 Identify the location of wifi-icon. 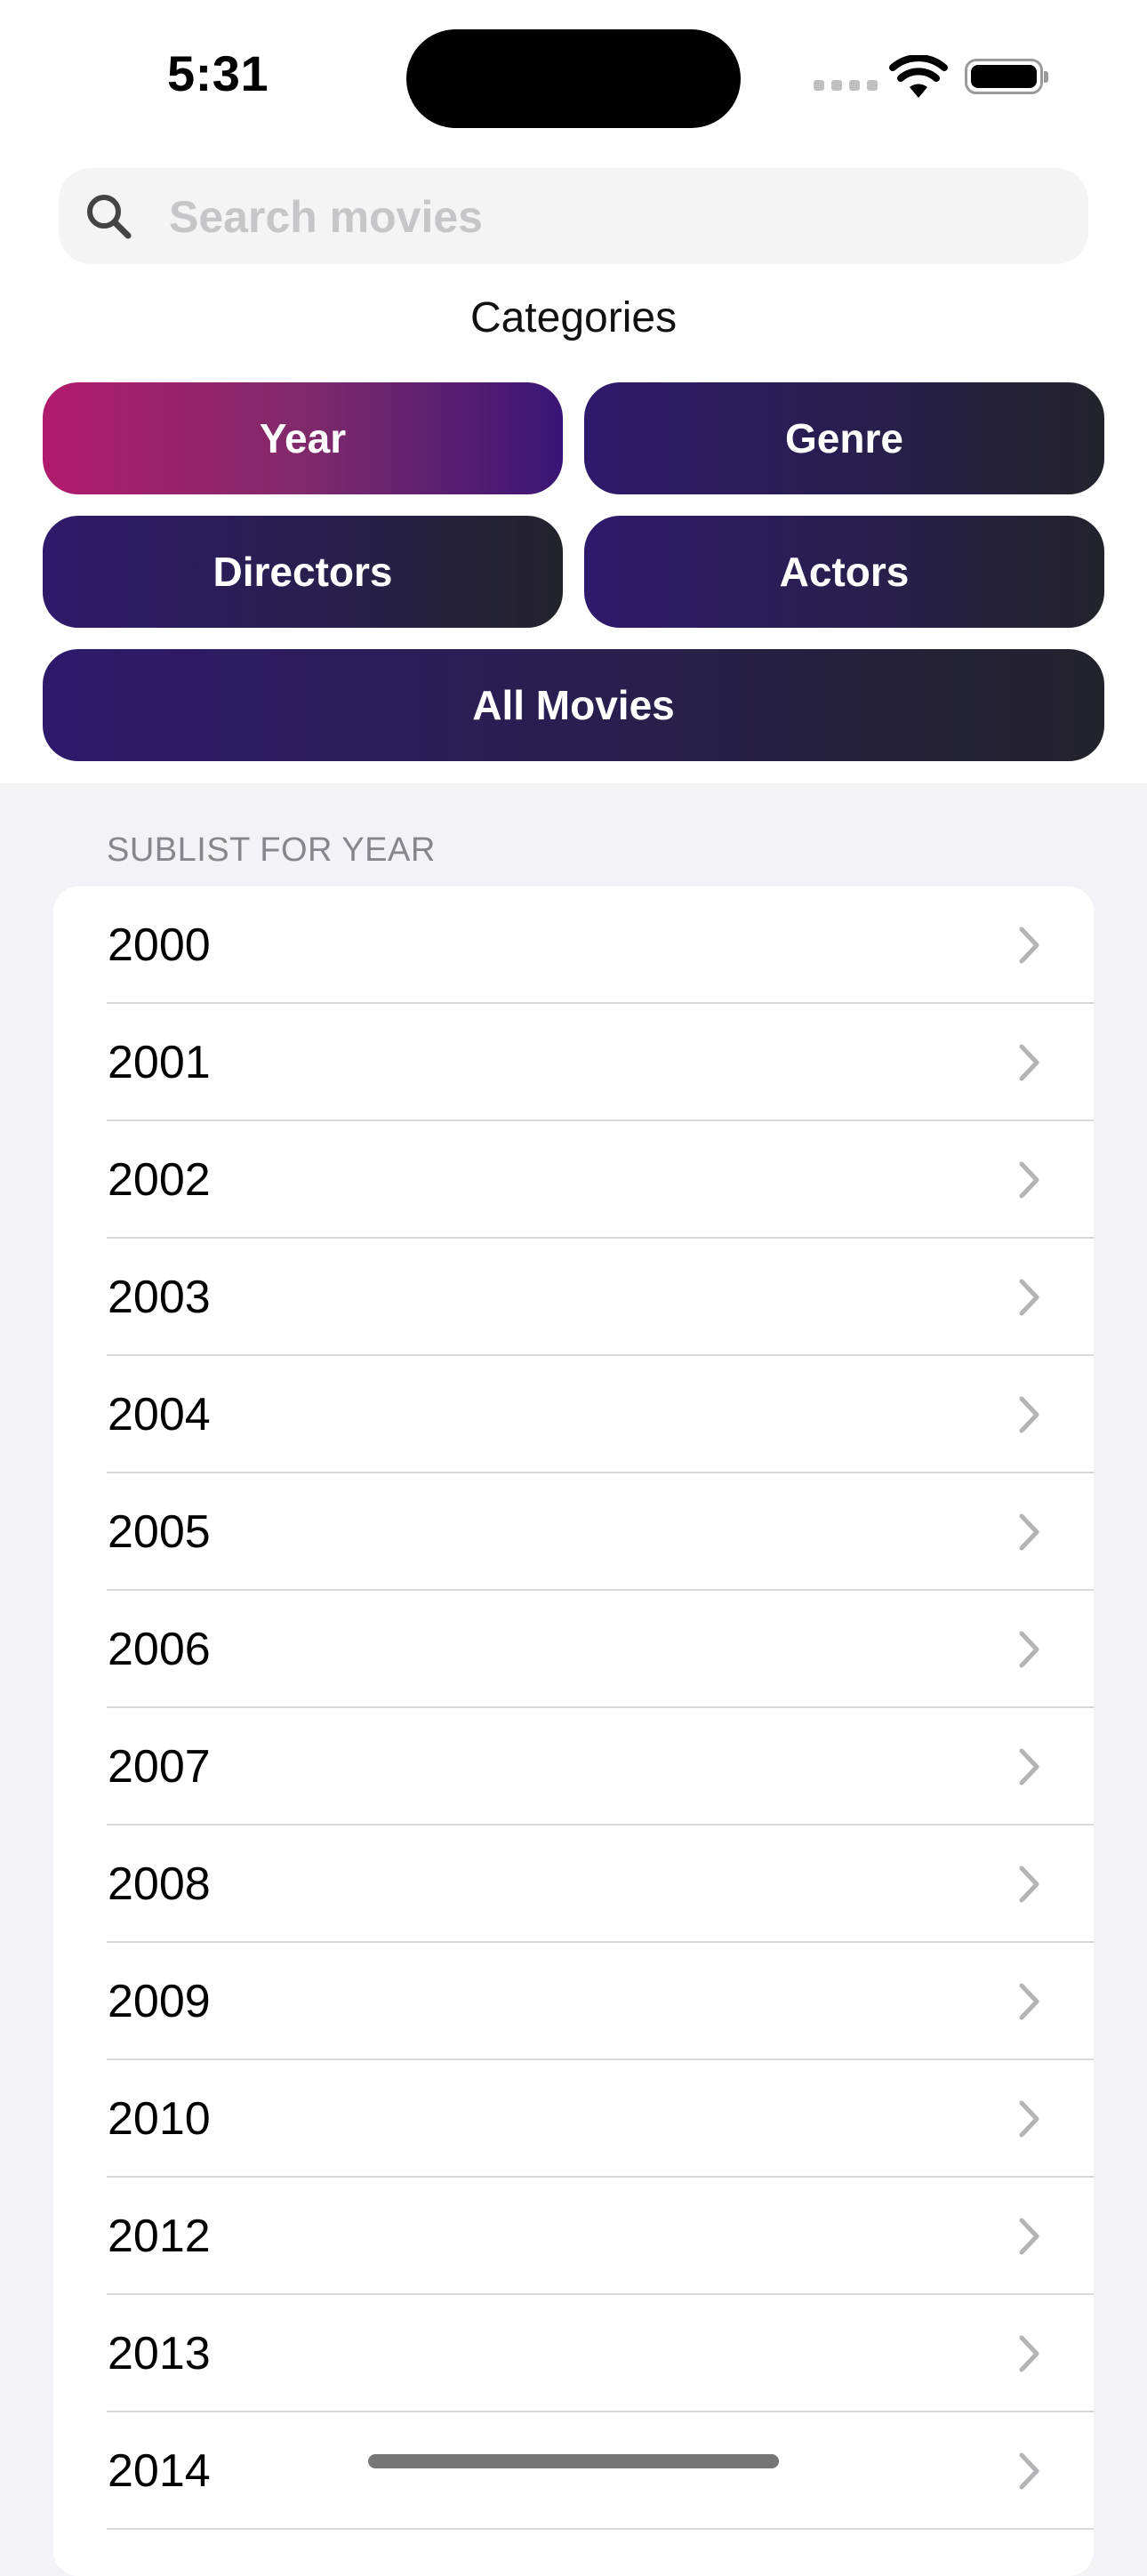
(918, 76).